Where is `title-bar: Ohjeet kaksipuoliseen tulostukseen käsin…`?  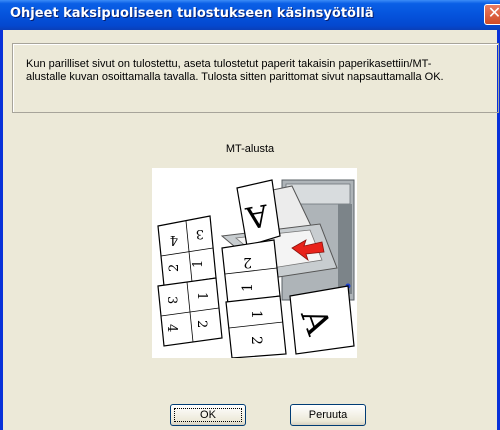 title-bar: Ohjeet kaksipuoliseen tulostukseen käsin… is located at coordinates (250, 15).